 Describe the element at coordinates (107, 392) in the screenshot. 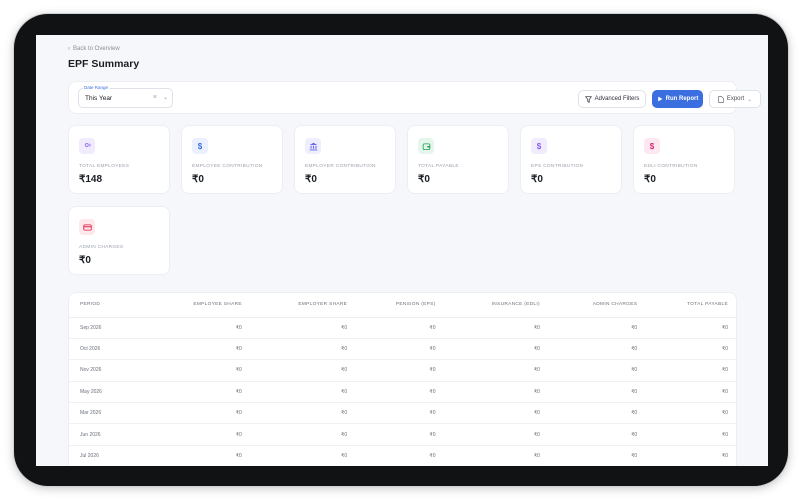

I see `period-cell: May 2026` at that location.